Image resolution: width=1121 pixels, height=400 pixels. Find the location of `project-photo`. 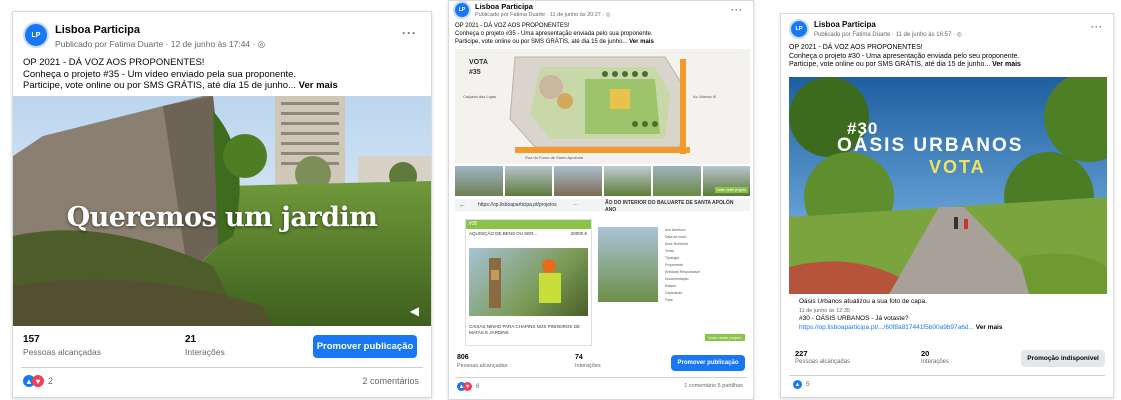

project-photo is located at coordinates (528, 282).